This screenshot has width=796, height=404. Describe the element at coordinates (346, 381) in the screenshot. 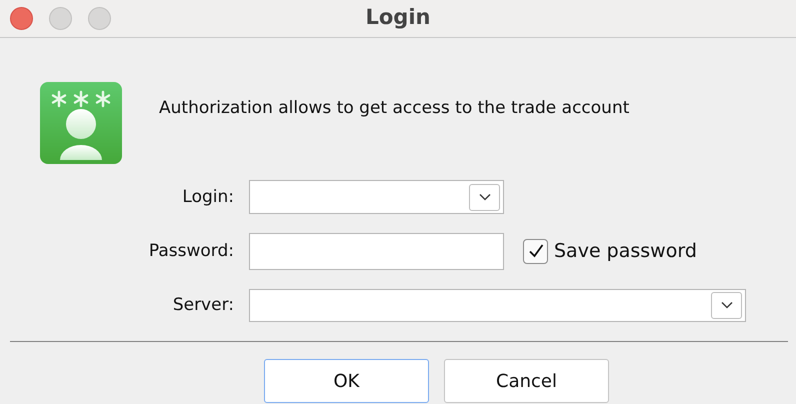

I see `dialog-button: OK` at that location.